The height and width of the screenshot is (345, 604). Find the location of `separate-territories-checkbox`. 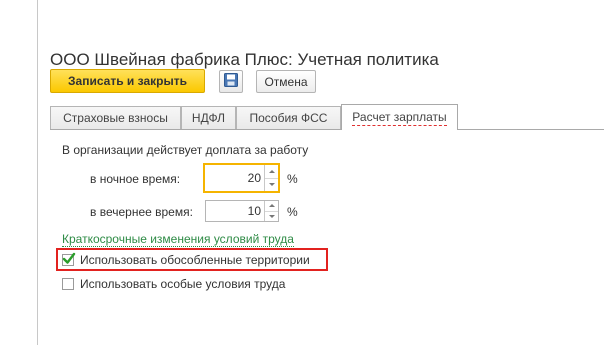

separate-territories-checkbox is located at coordinates (69, 259).